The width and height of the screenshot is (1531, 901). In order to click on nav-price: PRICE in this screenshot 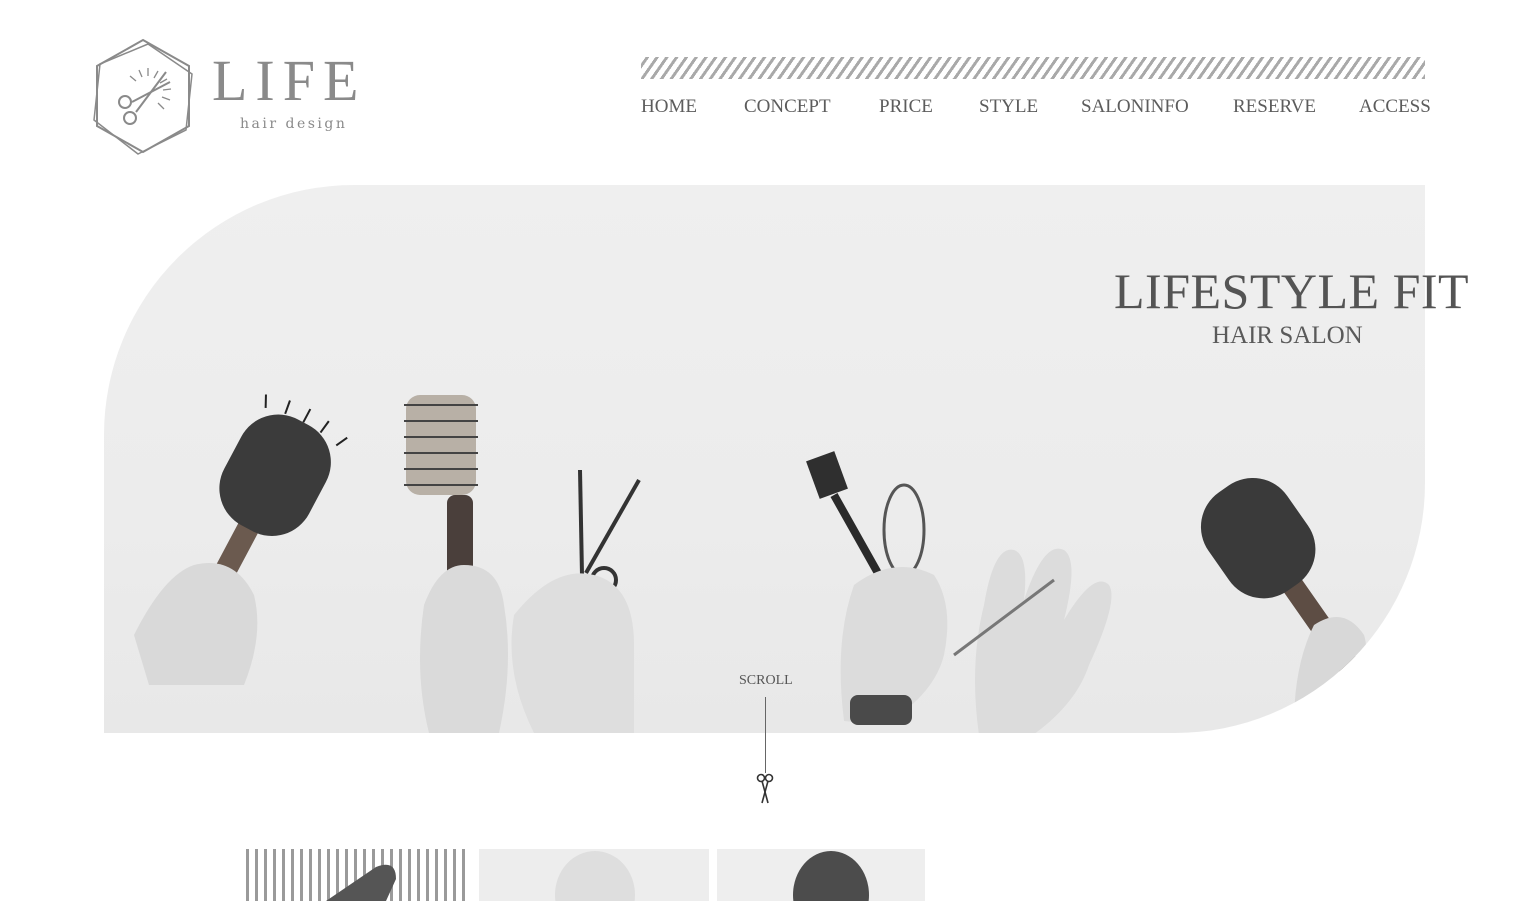, I will do `click(906, 107)`.